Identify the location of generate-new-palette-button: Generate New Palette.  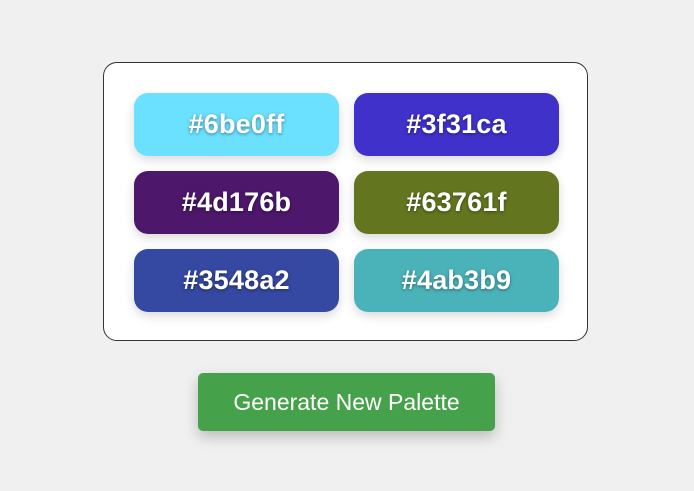
(346, 402).